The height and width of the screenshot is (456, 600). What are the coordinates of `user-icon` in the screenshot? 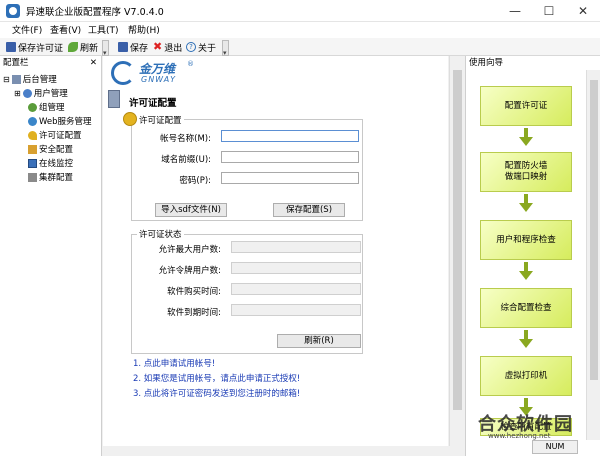 It's located at (27, 93).